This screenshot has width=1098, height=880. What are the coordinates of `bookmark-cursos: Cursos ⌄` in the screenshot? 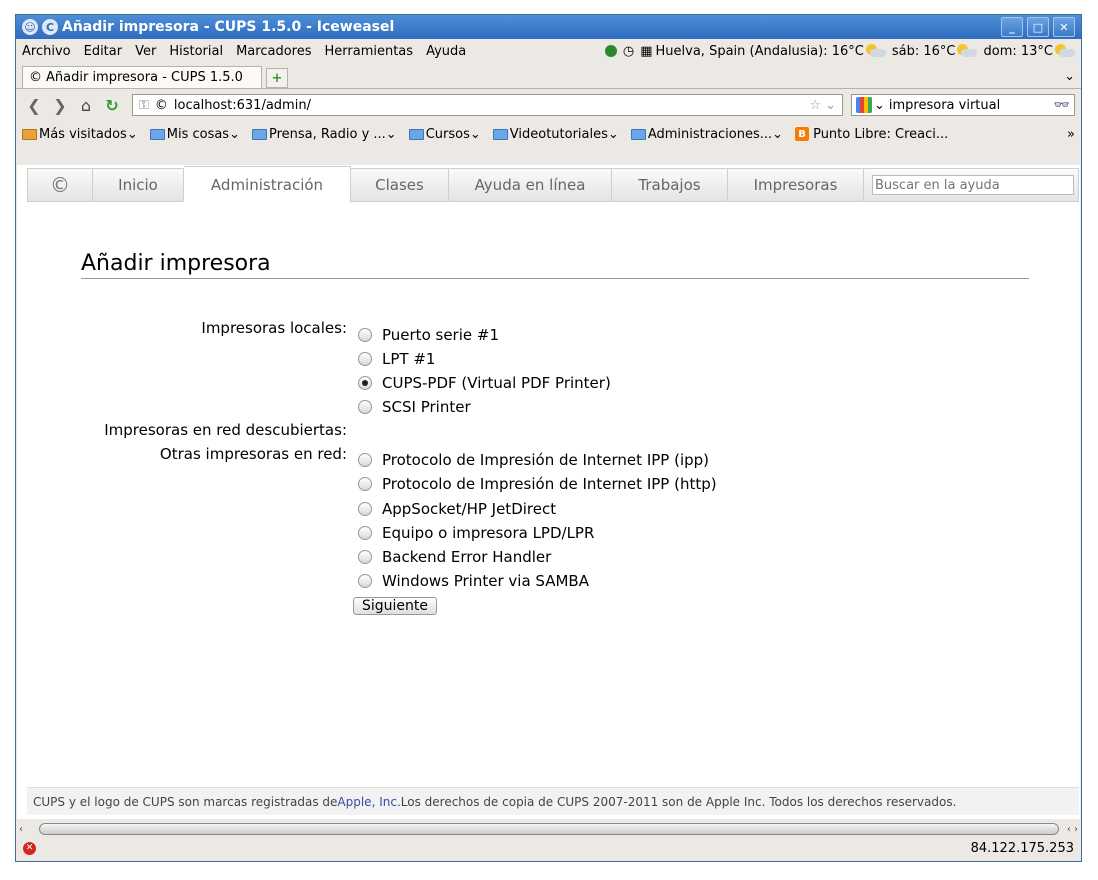 It's located at (444, 134).